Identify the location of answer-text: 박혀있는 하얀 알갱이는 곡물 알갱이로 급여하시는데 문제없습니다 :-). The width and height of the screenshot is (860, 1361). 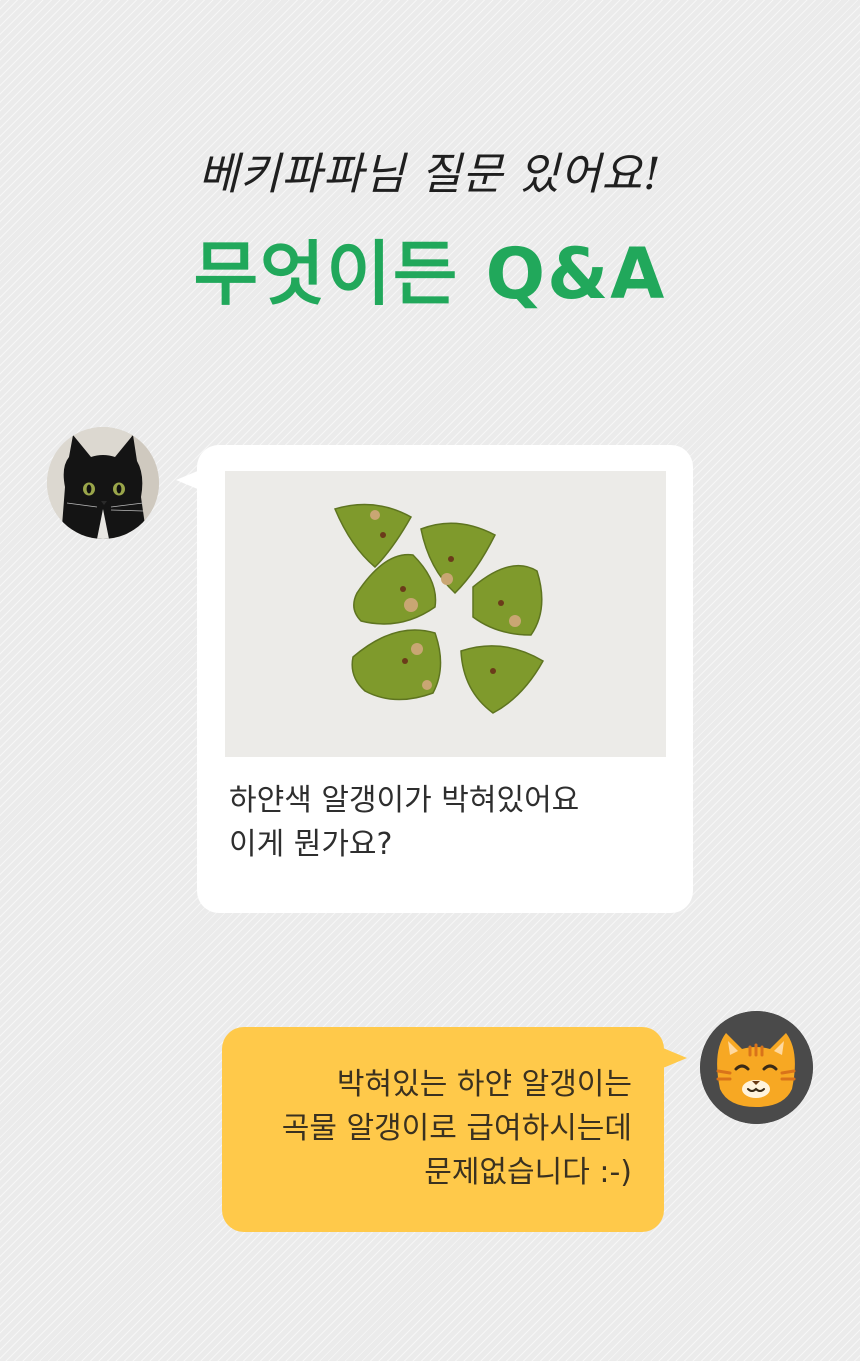
(432, 1129).